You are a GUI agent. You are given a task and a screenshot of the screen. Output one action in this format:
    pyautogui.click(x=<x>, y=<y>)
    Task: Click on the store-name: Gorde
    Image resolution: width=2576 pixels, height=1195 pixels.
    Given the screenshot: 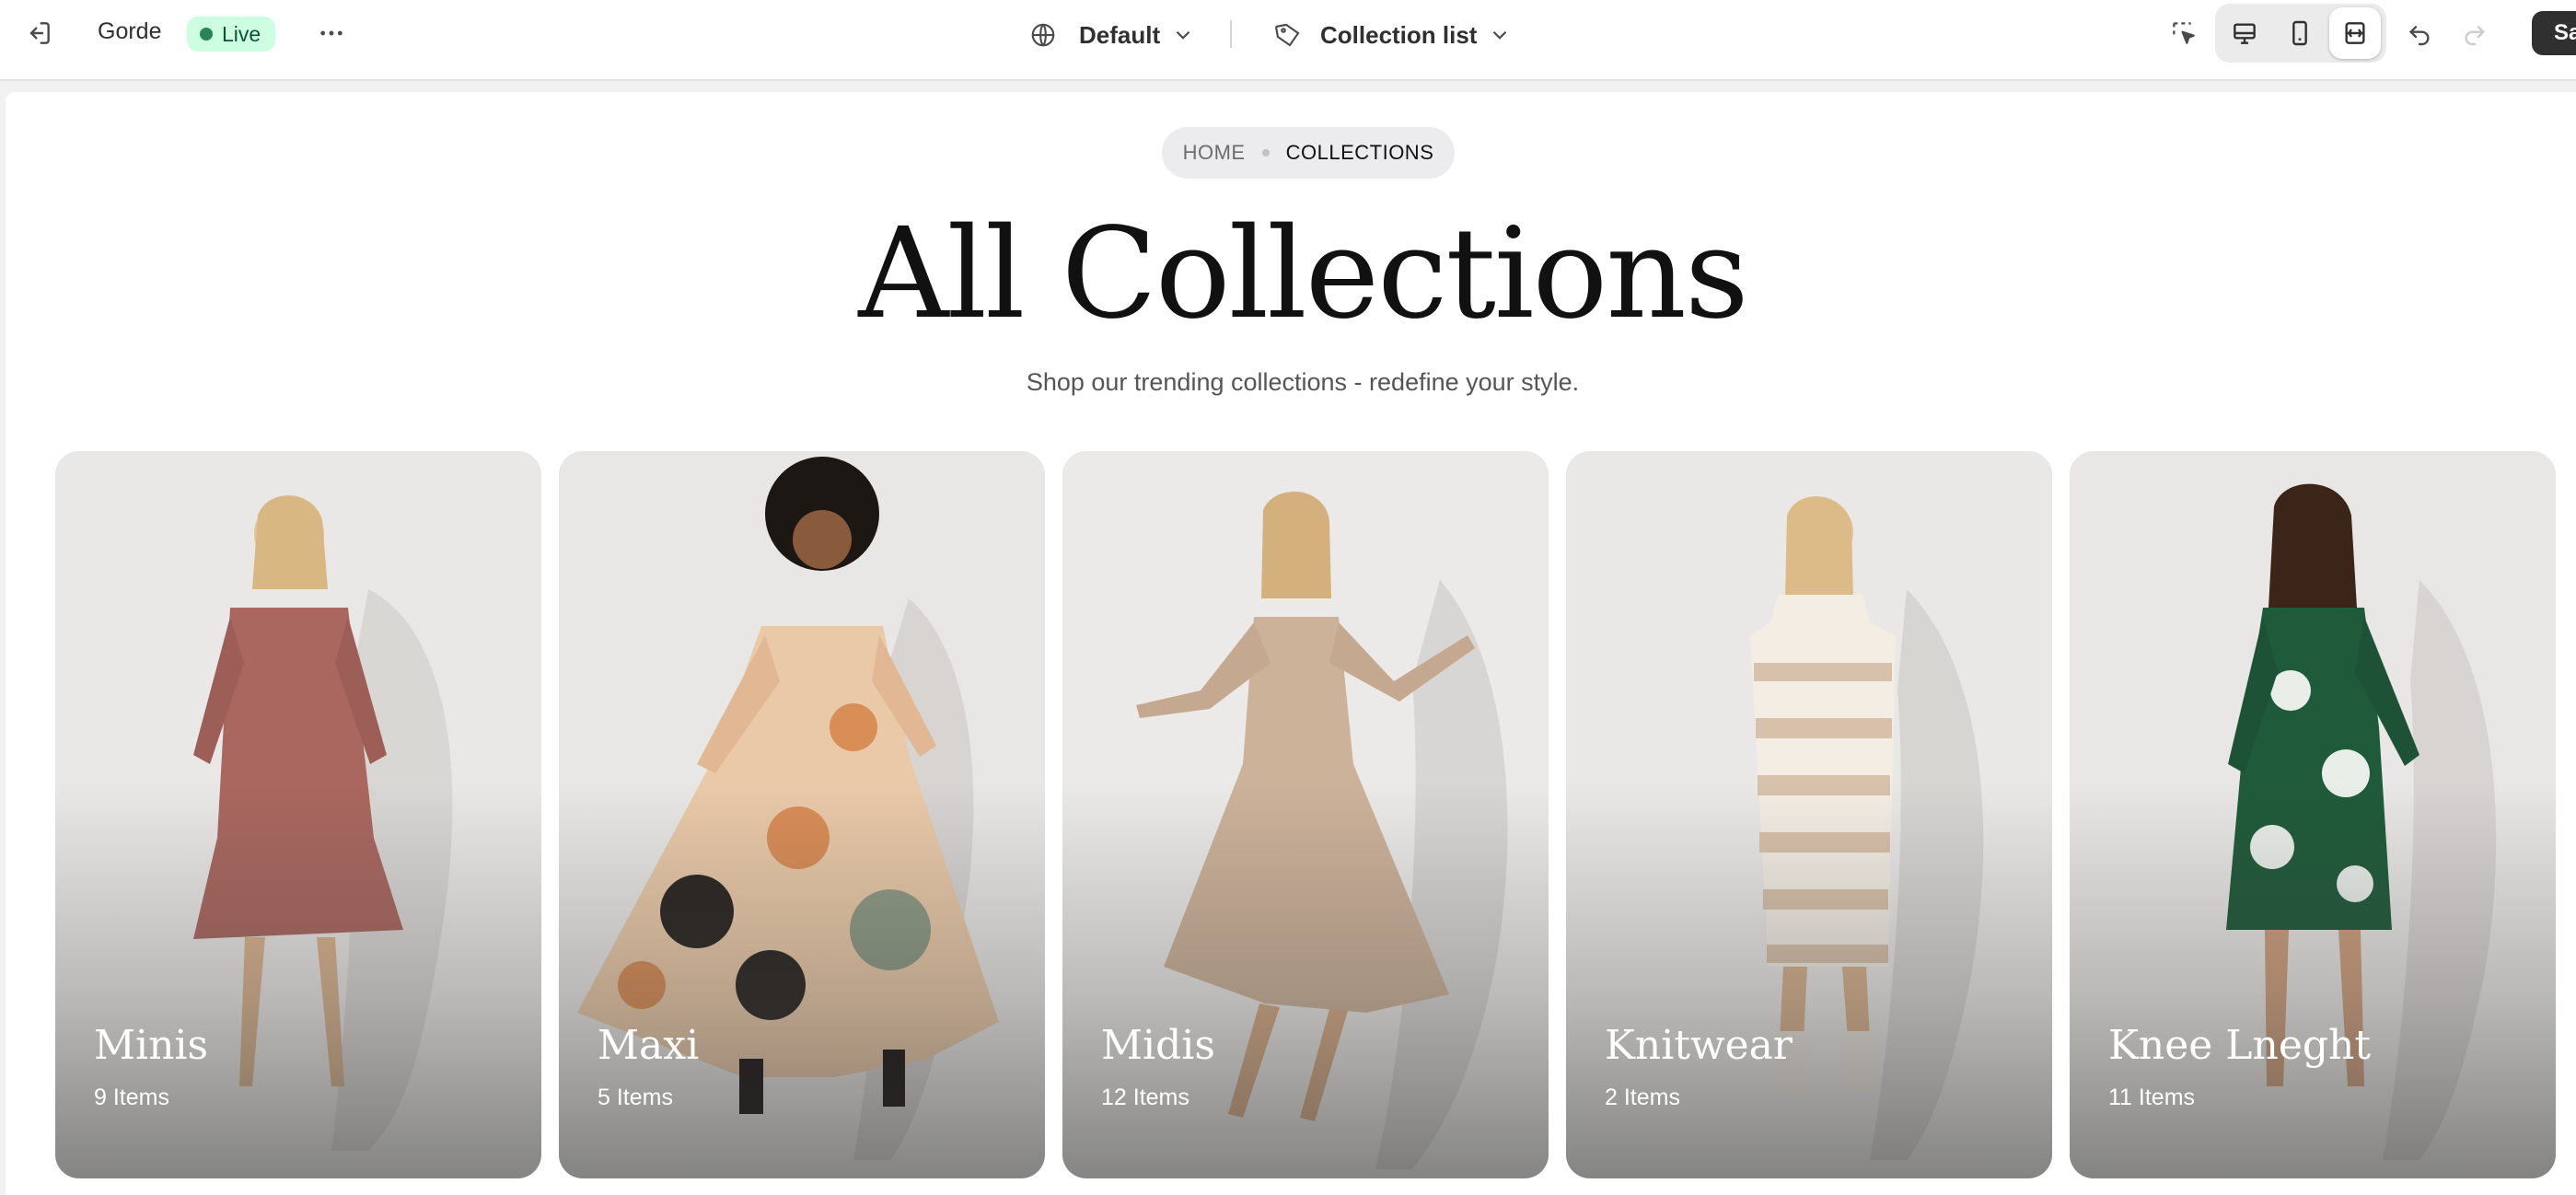 What is the action you would take?
    pyautogui.click(x=129, y=31)
    